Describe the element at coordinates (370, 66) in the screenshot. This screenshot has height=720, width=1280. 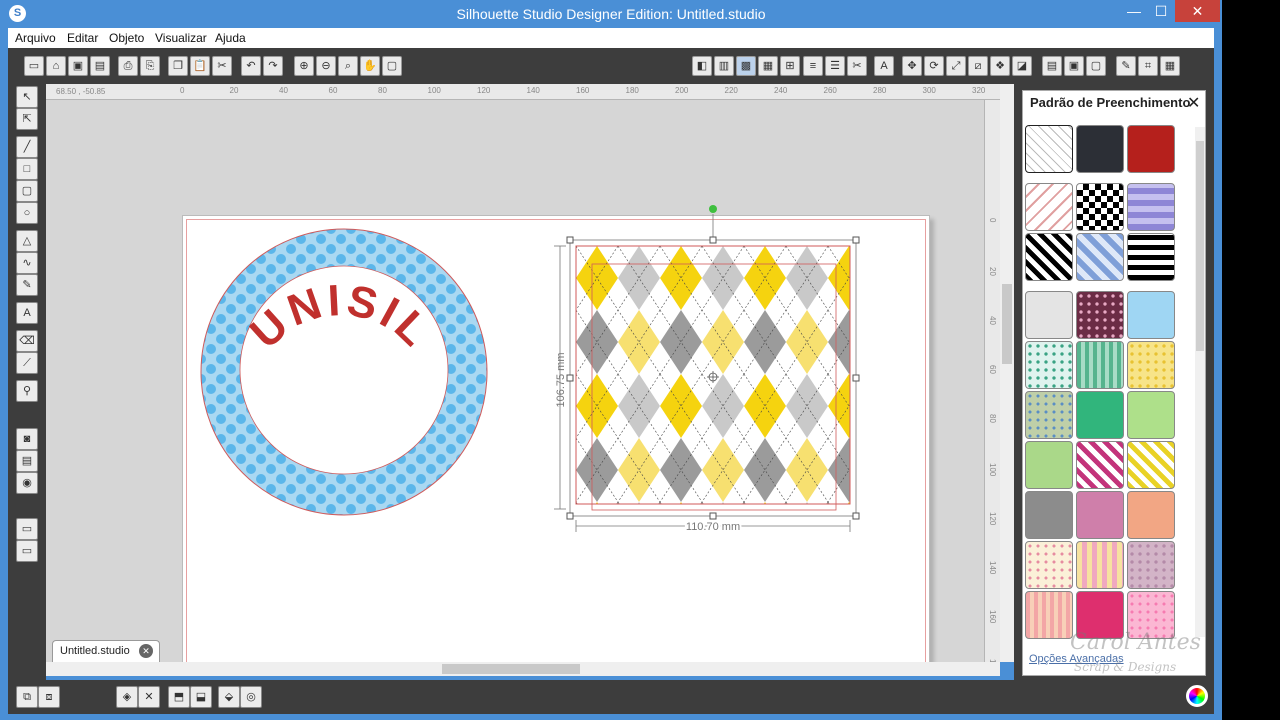
I see `pan-icon: ✋` at that location.